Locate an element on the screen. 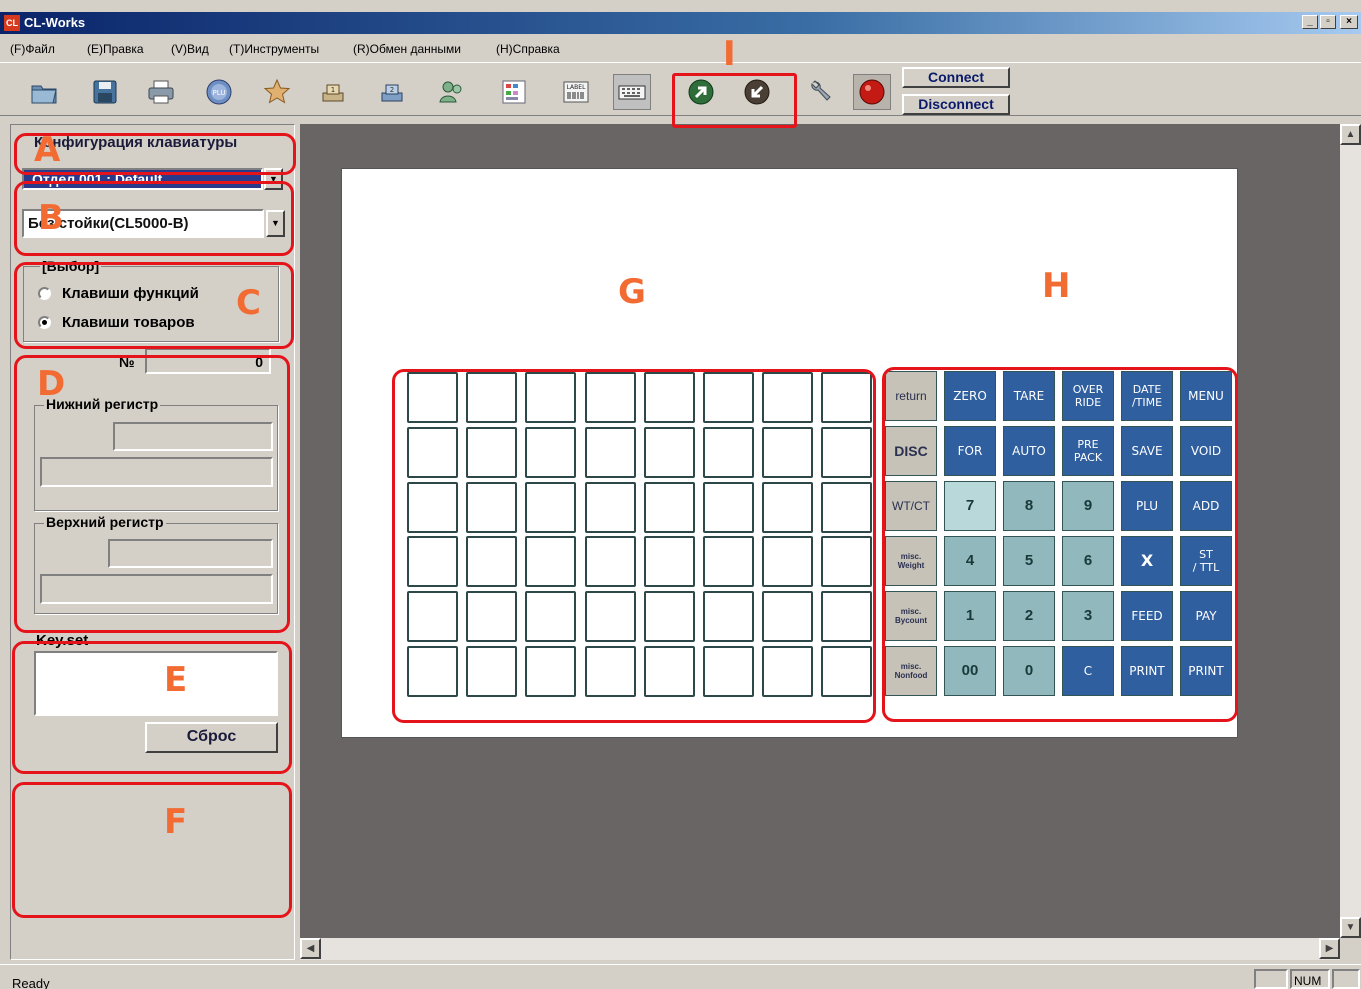 This screenshot has height=989, width=1361. tools-icon is located at coordinates (821, 92).